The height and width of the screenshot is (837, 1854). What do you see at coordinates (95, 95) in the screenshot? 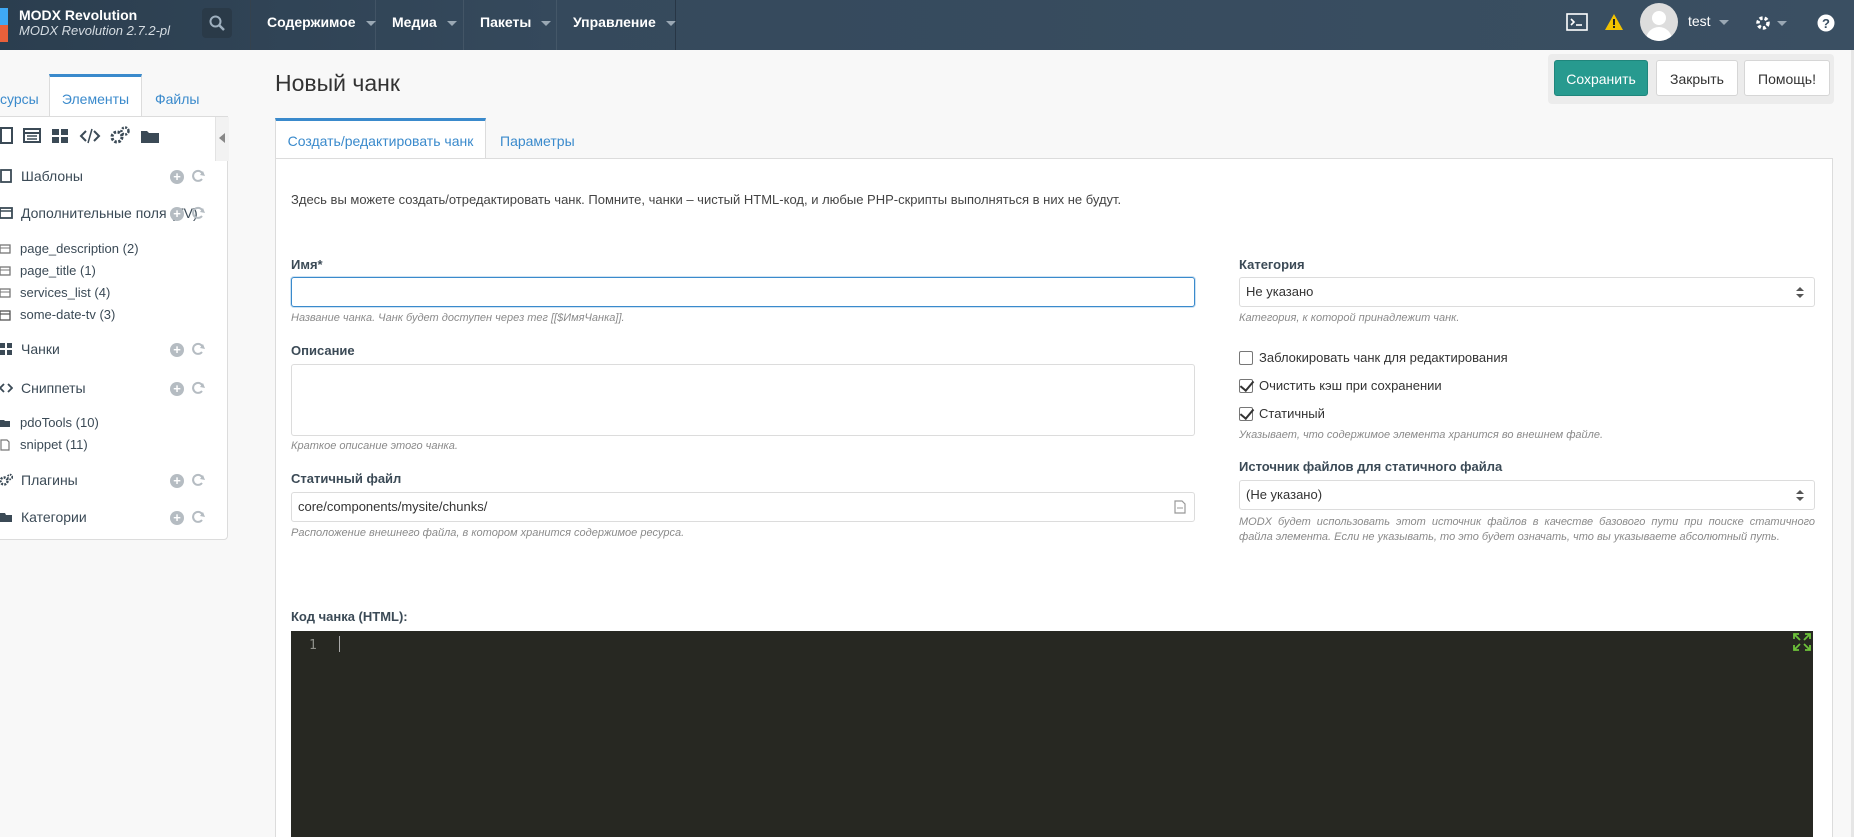
I see `tab-elements: Элементы` at bounding box center [95, 95].